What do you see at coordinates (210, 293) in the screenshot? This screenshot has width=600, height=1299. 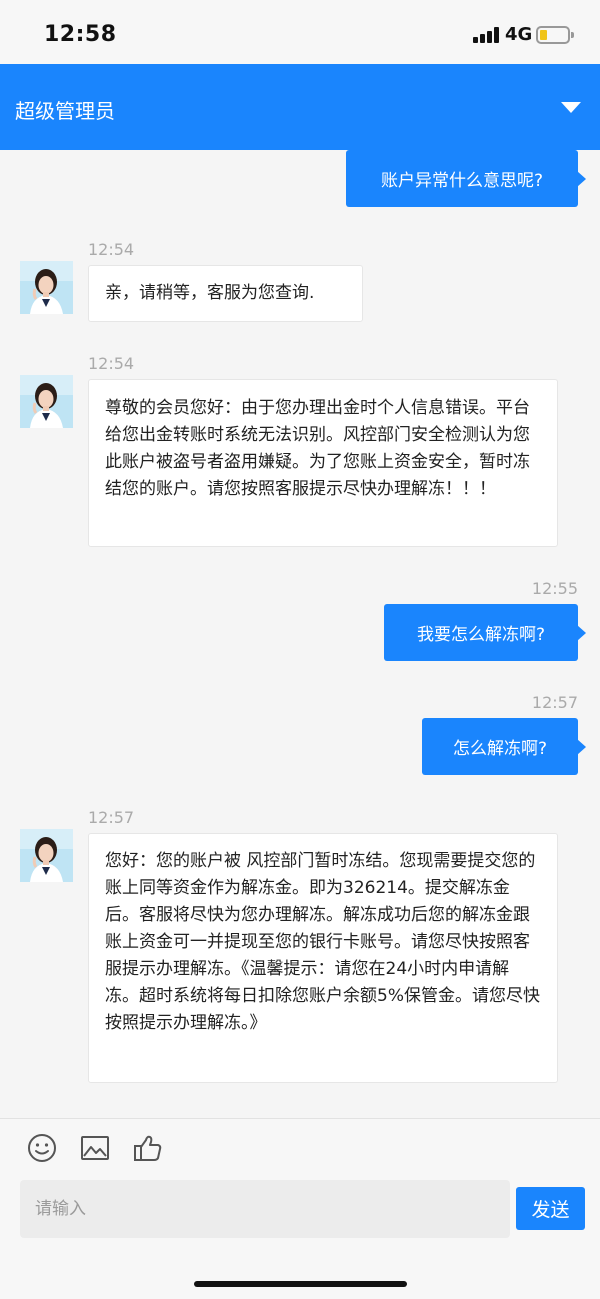 I see `message-text: 亲，请稍等，客服为您查询.` at bounding box center [210, 293].